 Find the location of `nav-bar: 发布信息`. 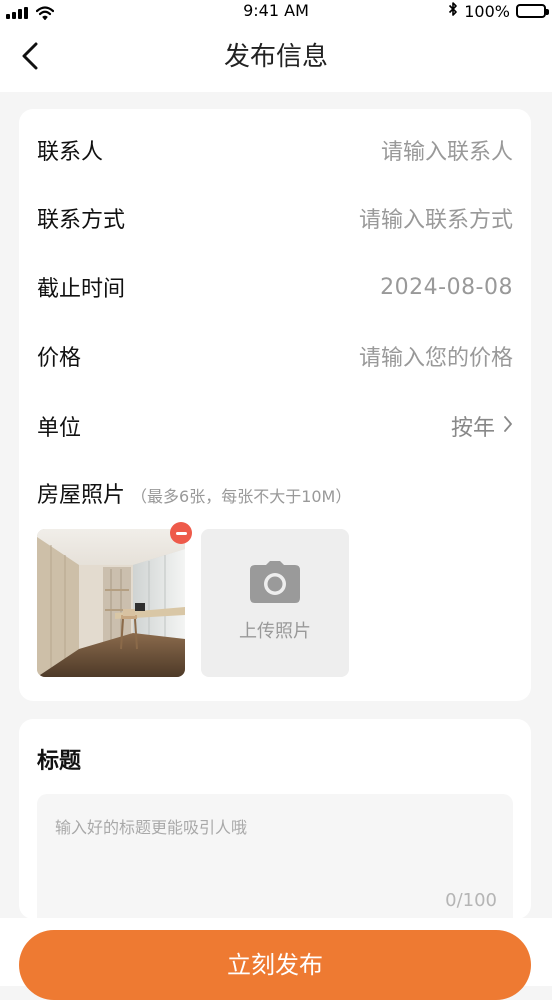

nav-bar: 发布信息 is located at coordinates (276, 57).